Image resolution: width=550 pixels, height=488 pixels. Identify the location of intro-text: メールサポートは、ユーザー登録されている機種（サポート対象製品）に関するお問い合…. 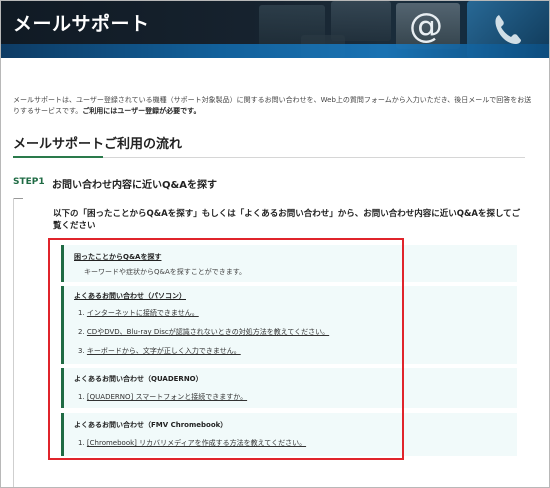
(273, 106).